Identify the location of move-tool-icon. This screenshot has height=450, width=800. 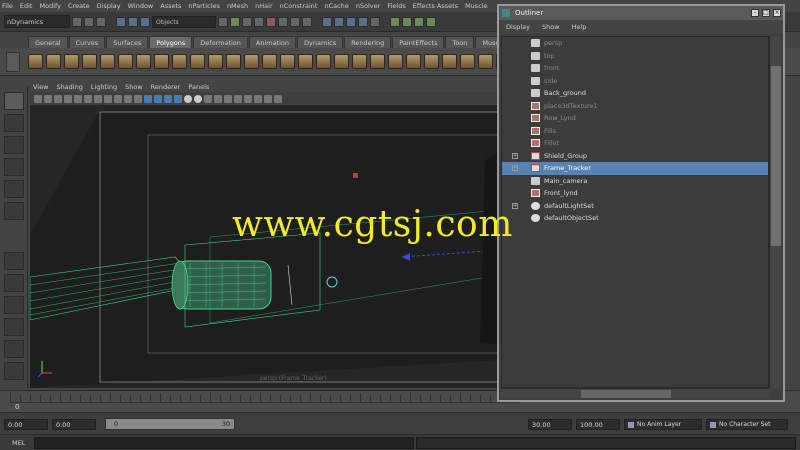
(14, 167).